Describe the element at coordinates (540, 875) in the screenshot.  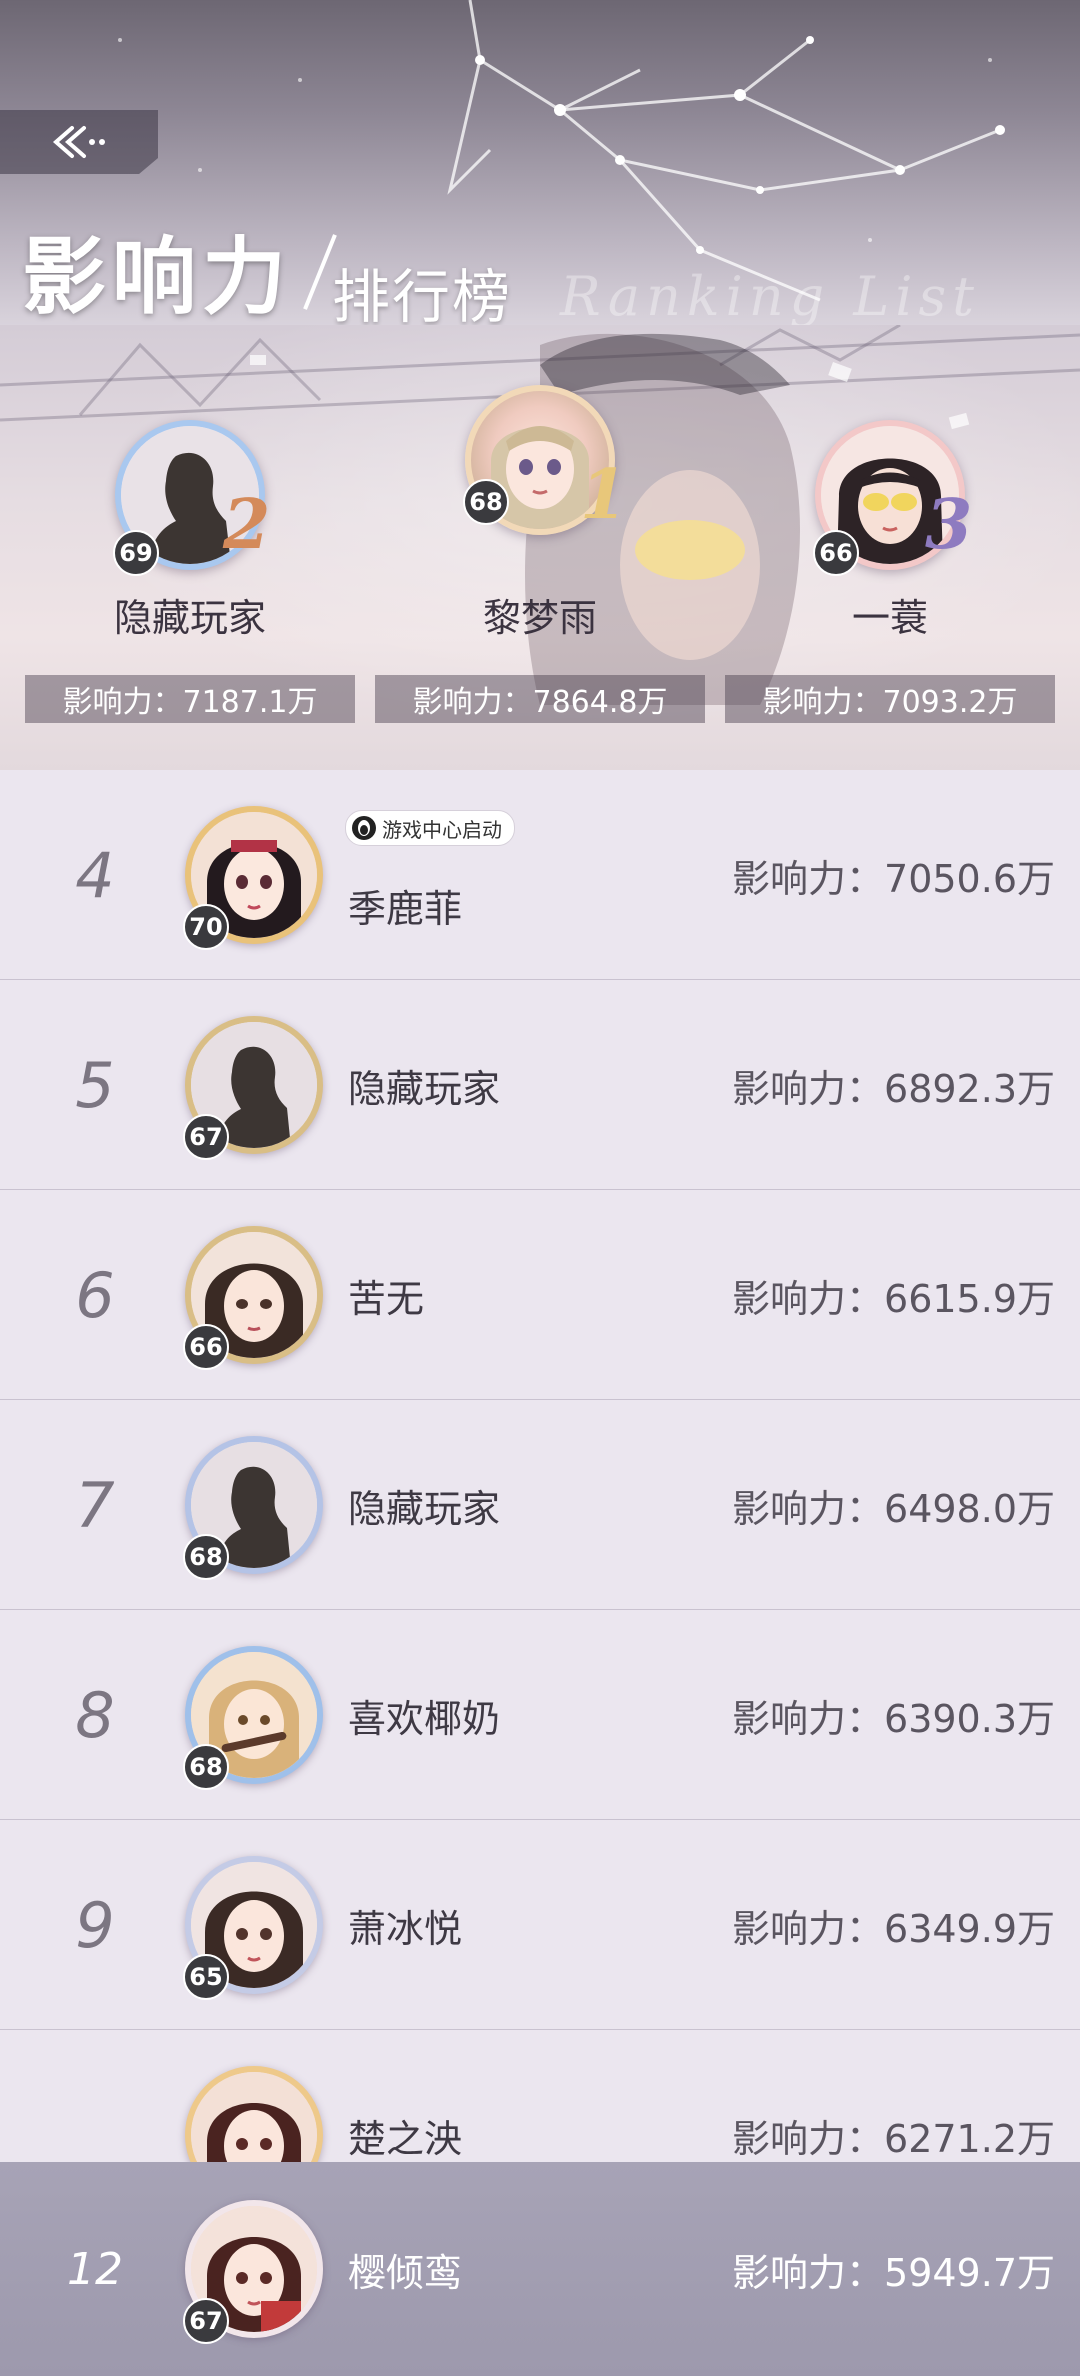
I see `list-item: 4 70 游戏中心启动 季鹿菲 影响力：7050.6万` at that location.